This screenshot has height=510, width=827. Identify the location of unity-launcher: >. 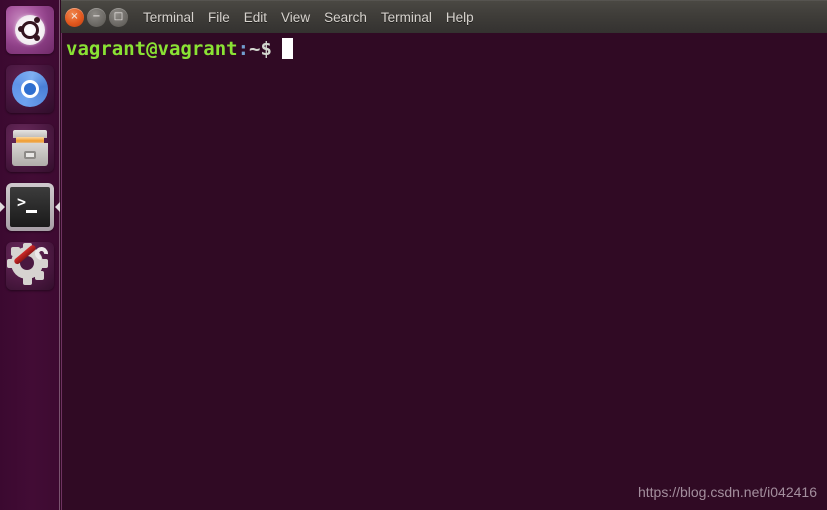
(30, 255).